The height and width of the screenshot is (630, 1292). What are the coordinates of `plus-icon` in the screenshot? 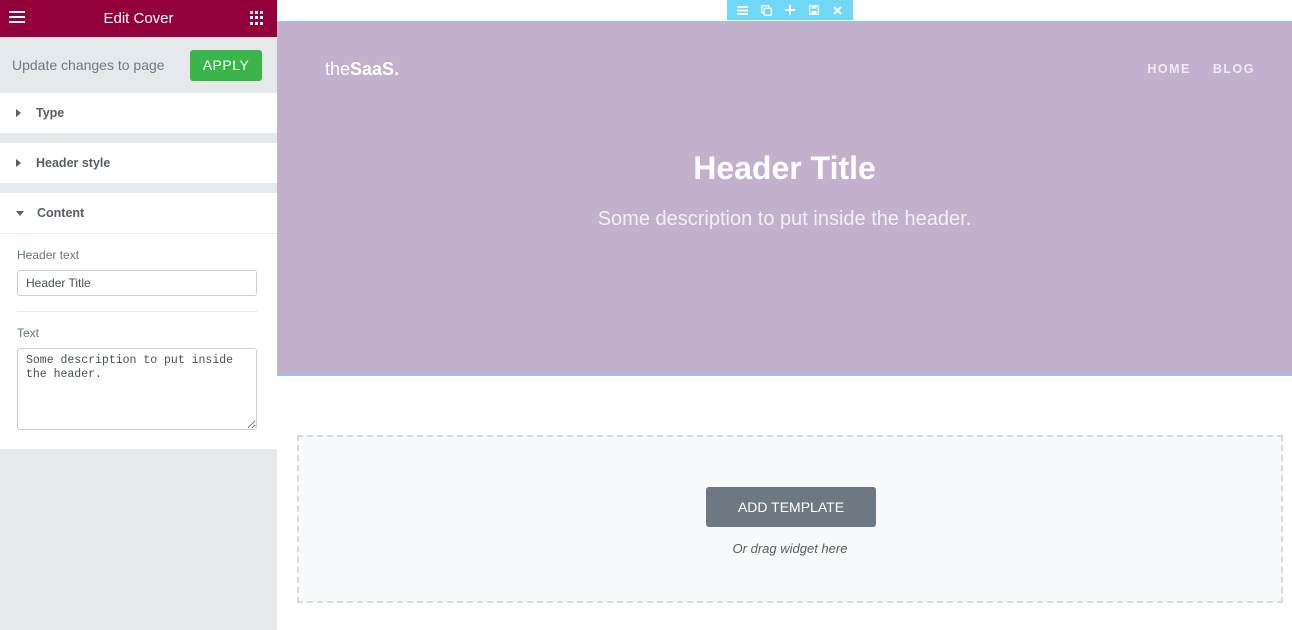 It's located at (790, 10).